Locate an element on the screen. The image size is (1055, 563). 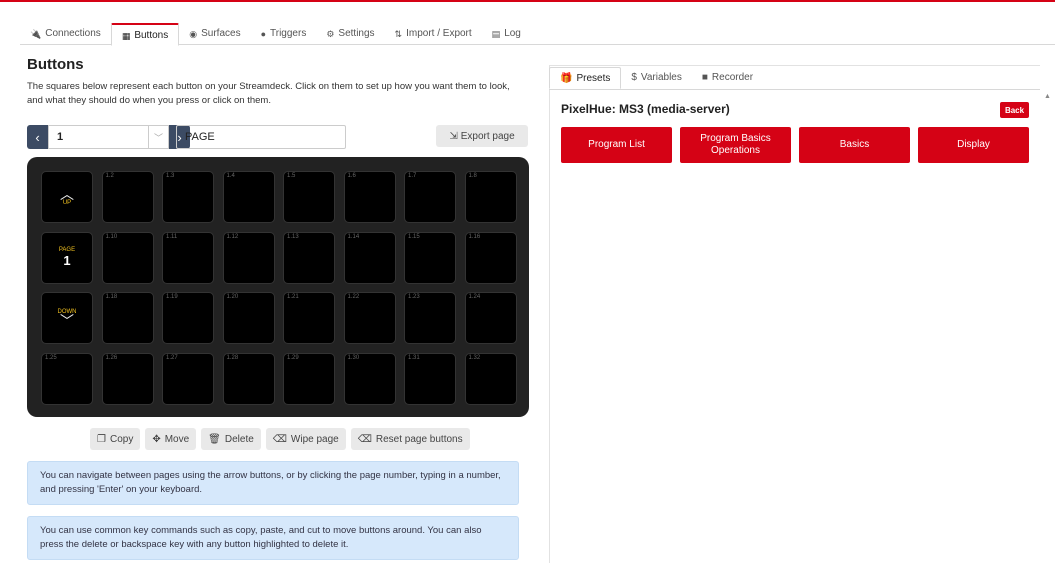
preset-display: Display is located at coordinates (973, 145).